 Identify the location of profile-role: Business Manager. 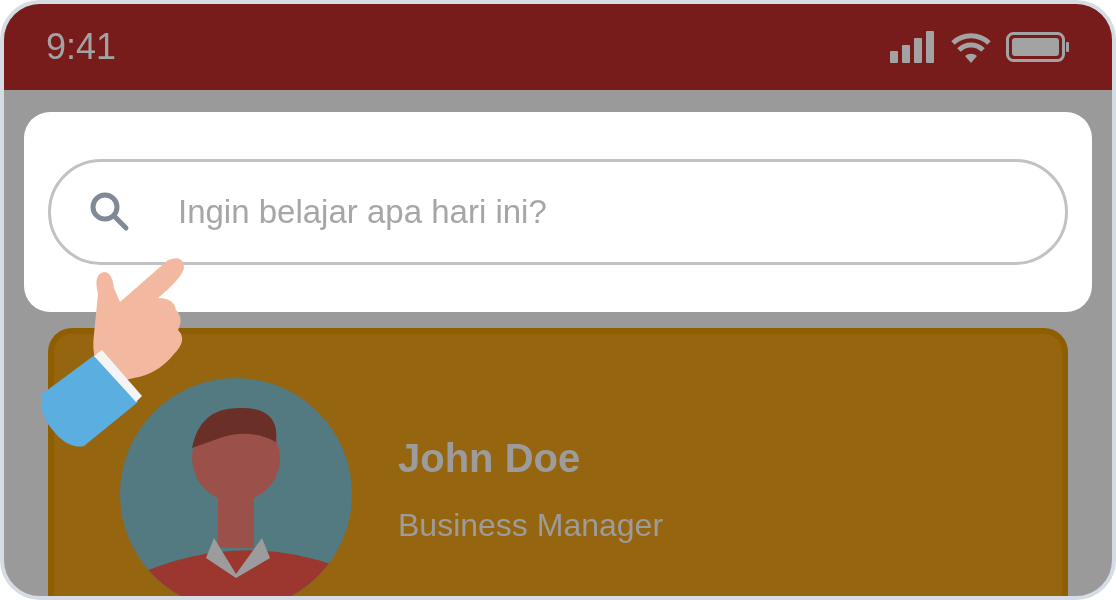
(531, 525).